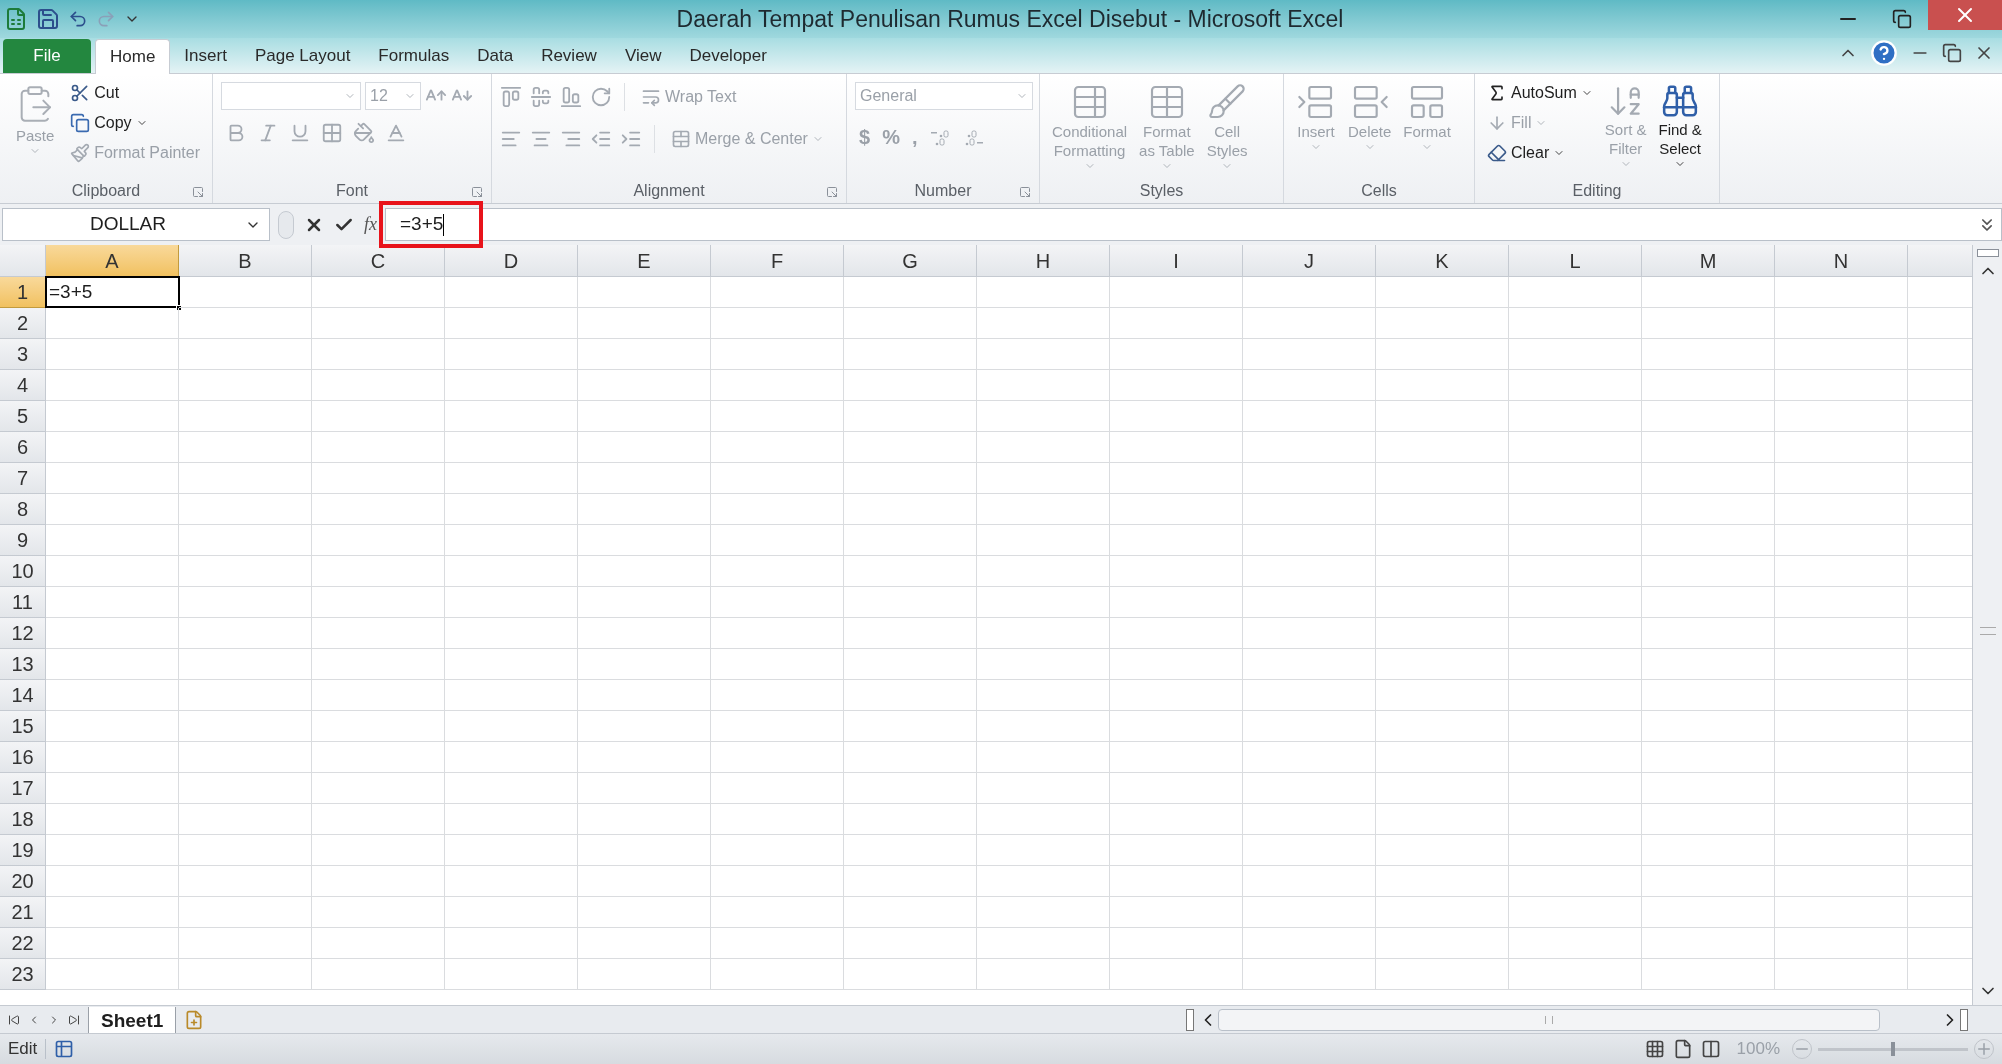 The height and width of the screenshot is (1064, 2002). I want to click on row-header: 22, so click(23, 943).